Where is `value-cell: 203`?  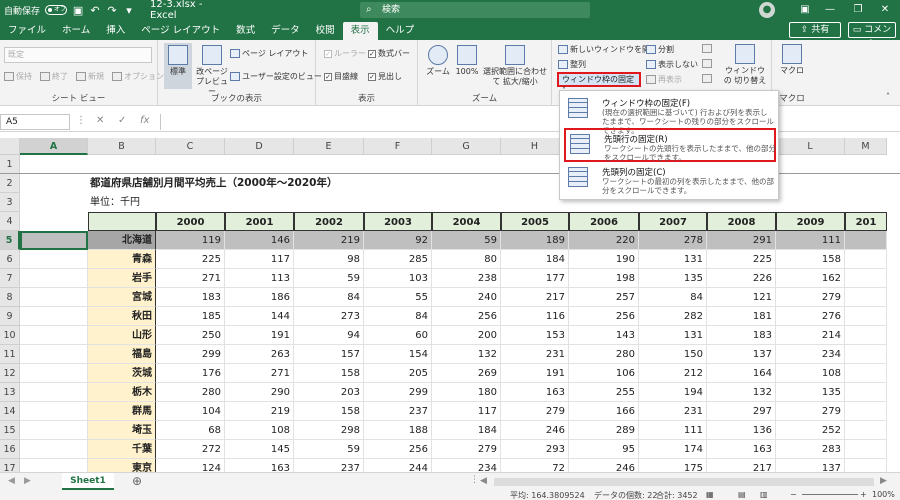
value-cell: 203 is located at coordinates (329, 392).